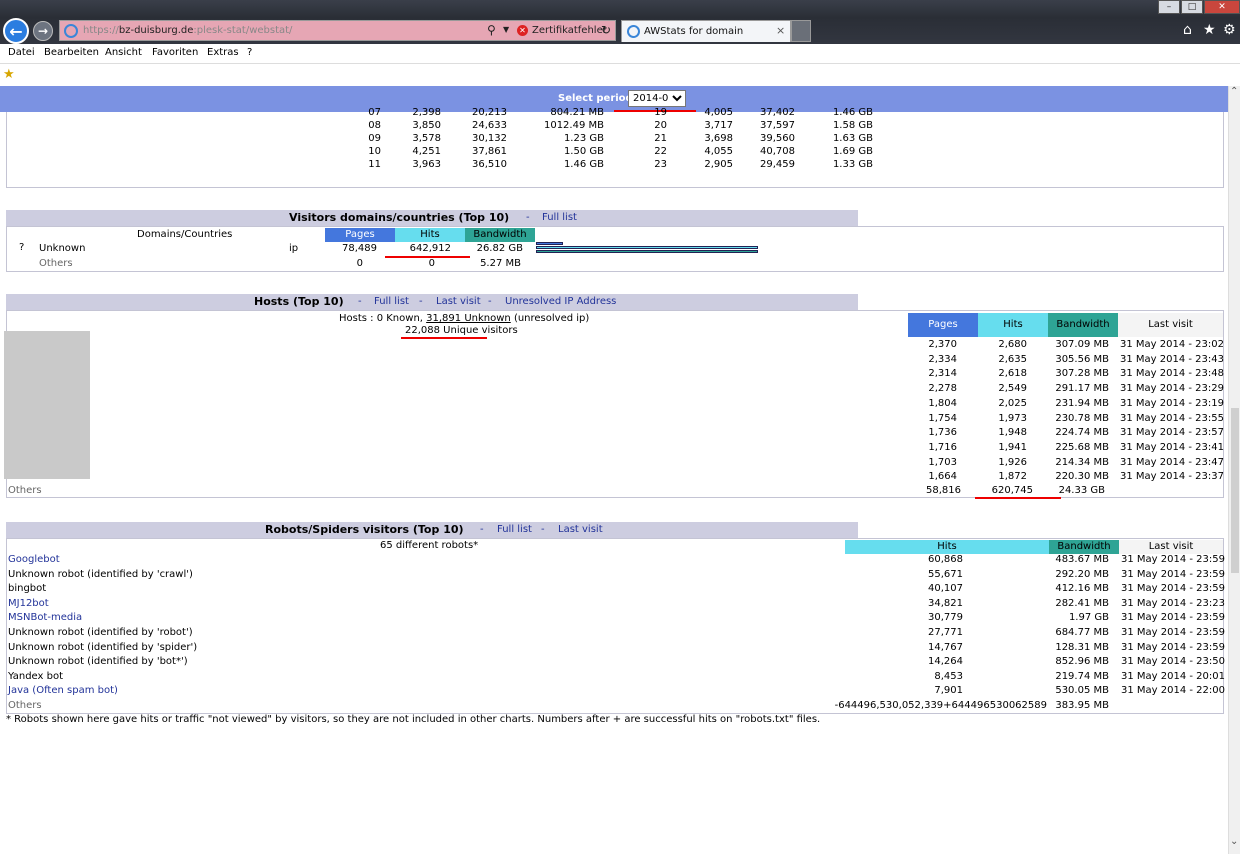 This screenshot has height=854, width=1240. I want to click on robot-bandwidth: 292.20 MB, so click(1082, 574).